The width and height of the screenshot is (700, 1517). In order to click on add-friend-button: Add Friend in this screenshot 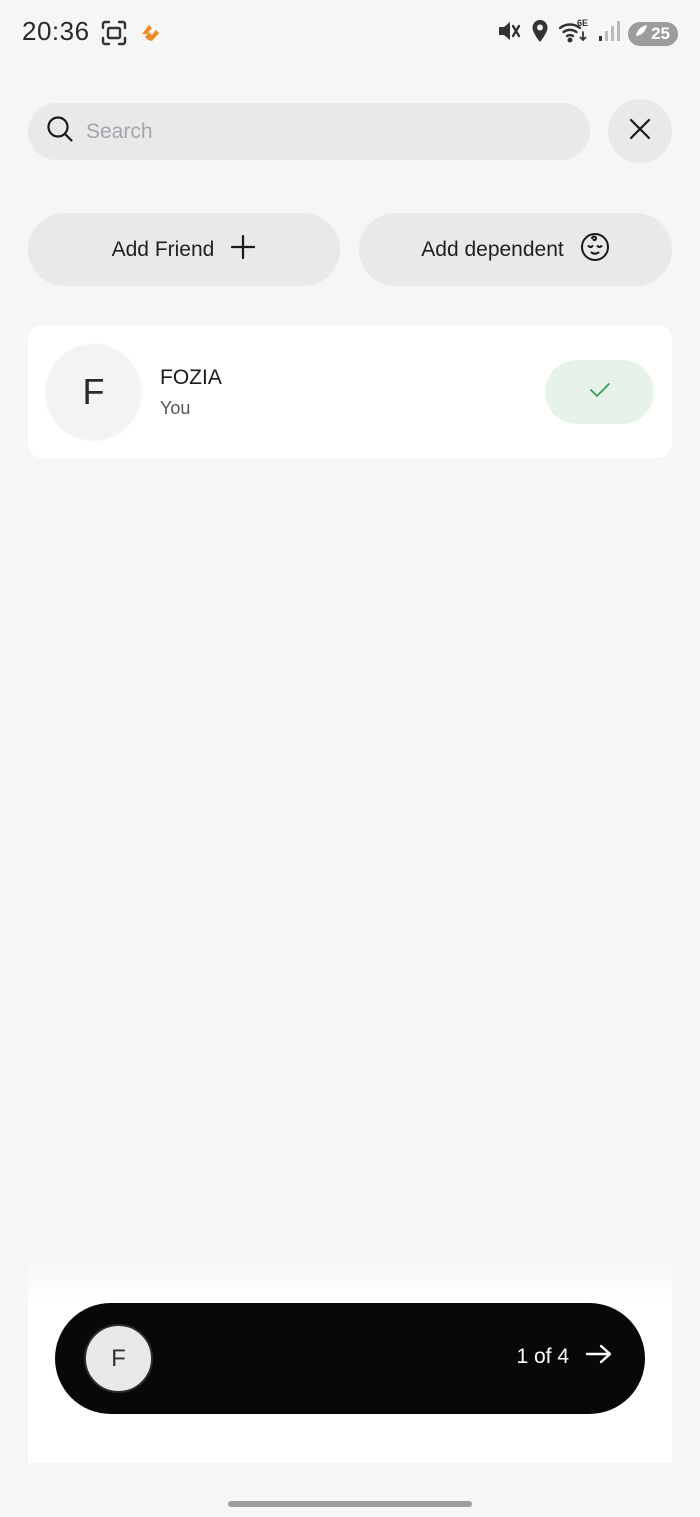, I will do `click(184, 249)`.